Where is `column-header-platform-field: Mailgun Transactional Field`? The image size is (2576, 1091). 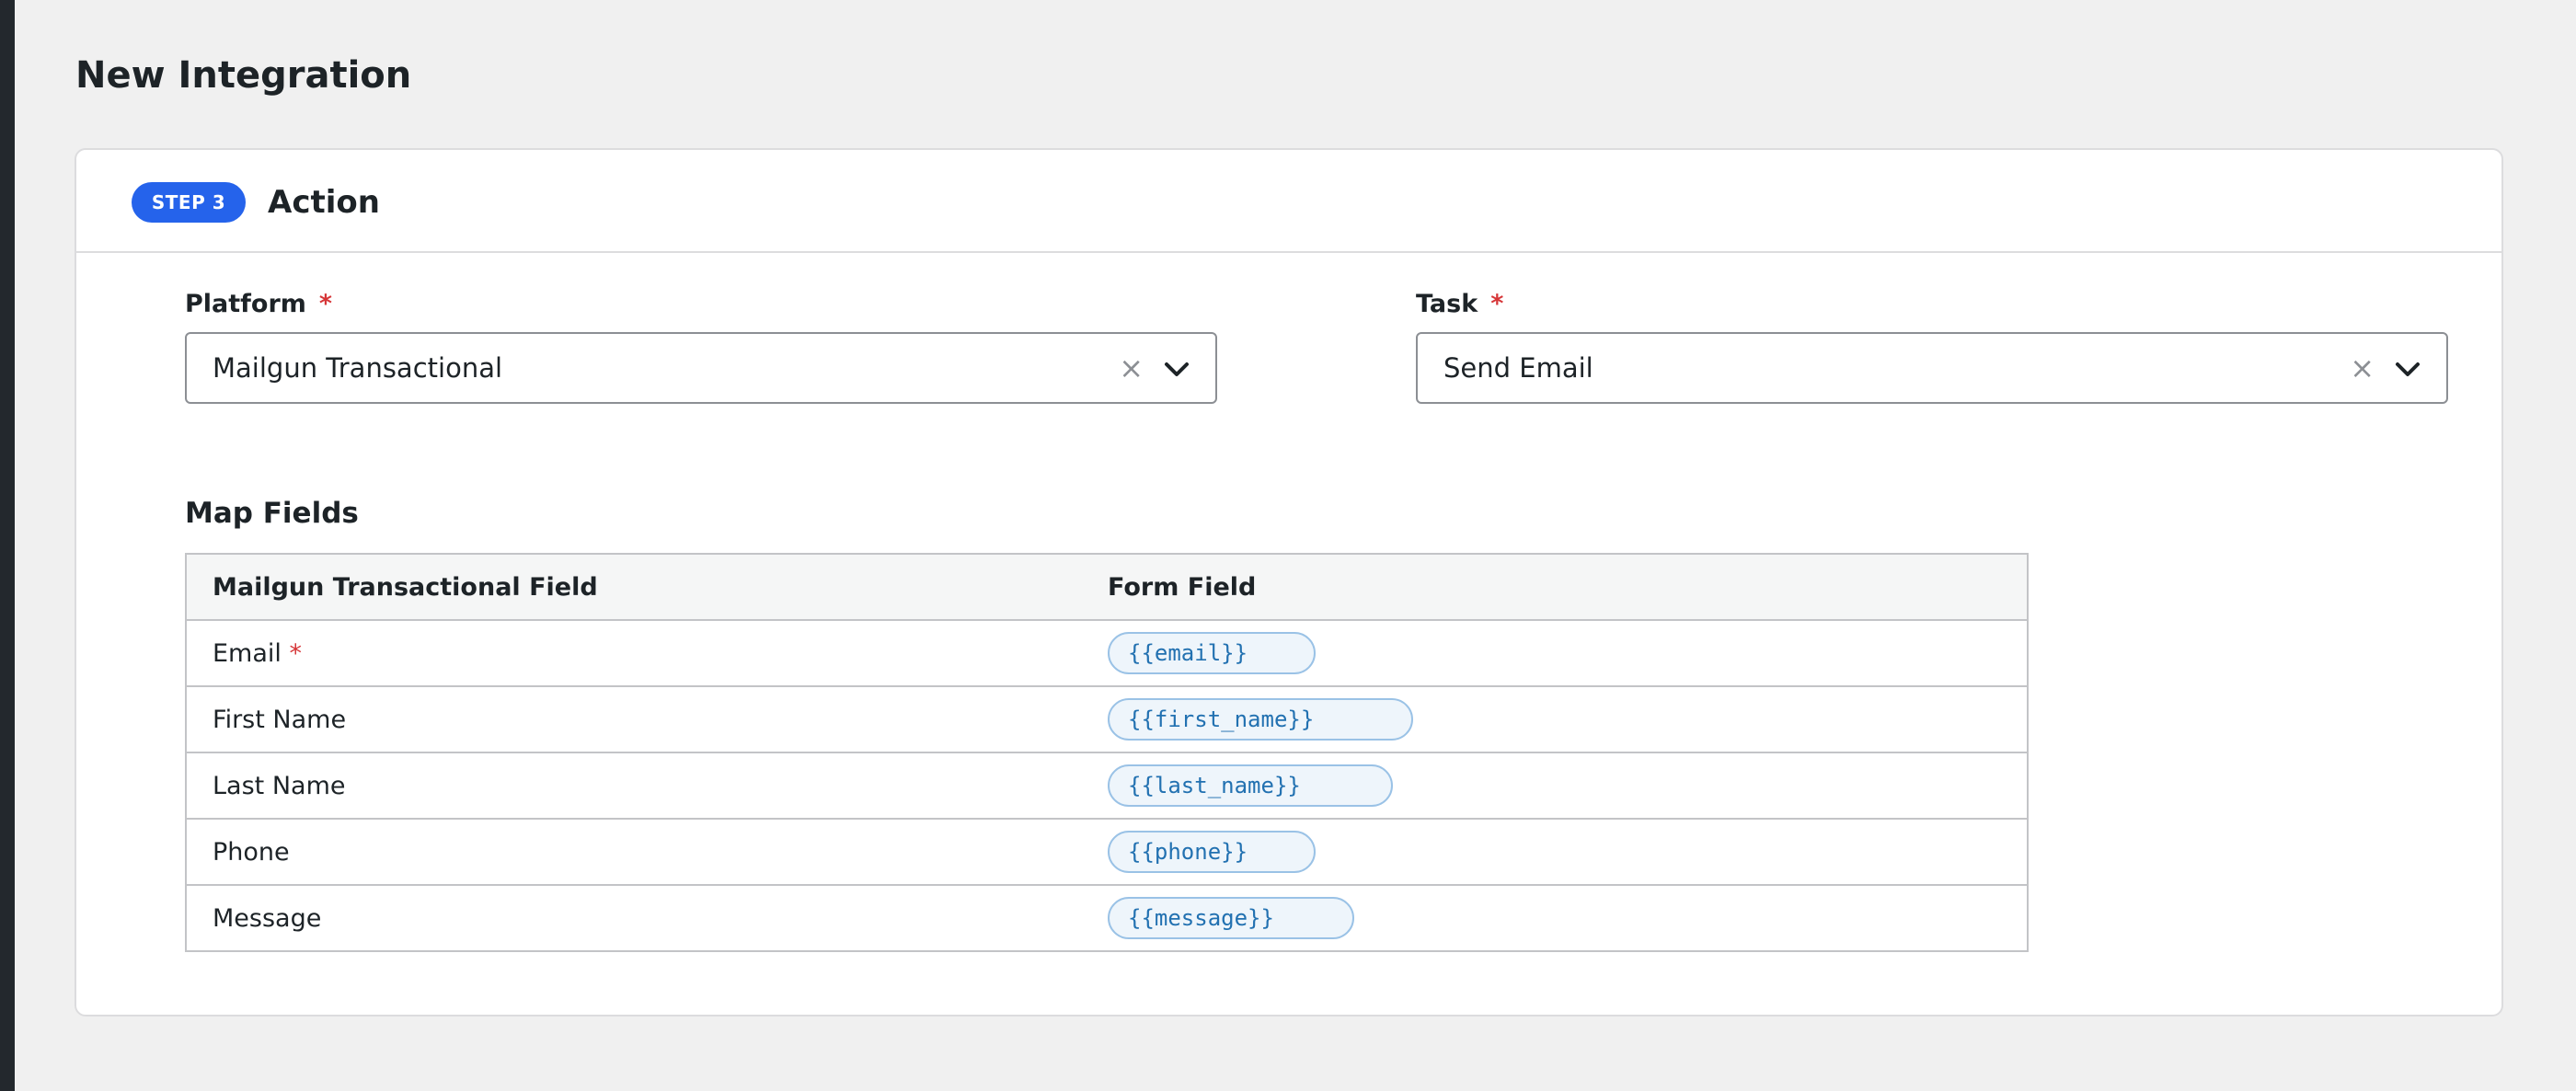 column-header-platform-field: Mailgun Transactional Field is located at coordinates (646, 587).